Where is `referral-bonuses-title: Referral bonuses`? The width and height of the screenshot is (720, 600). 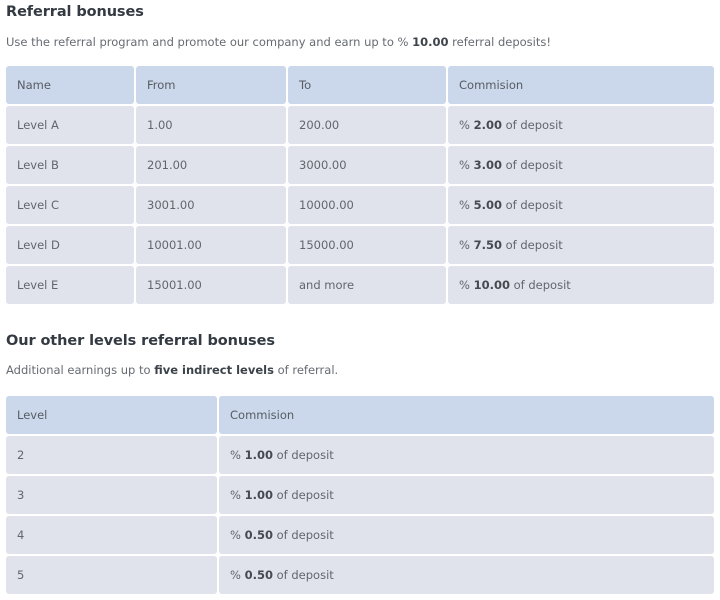 referral-bonuses-title: Referral bonuses is located at coordinates (75, 12).